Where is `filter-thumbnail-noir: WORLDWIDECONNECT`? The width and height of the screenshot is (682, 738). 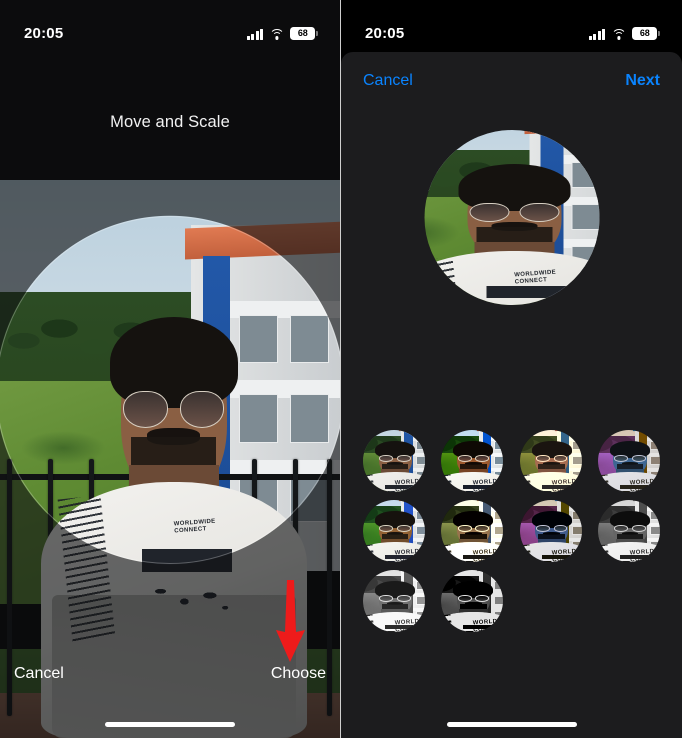 filter-thumbnail-noir: WORLDWIDECONNECT is located at coordinates (472, 601).